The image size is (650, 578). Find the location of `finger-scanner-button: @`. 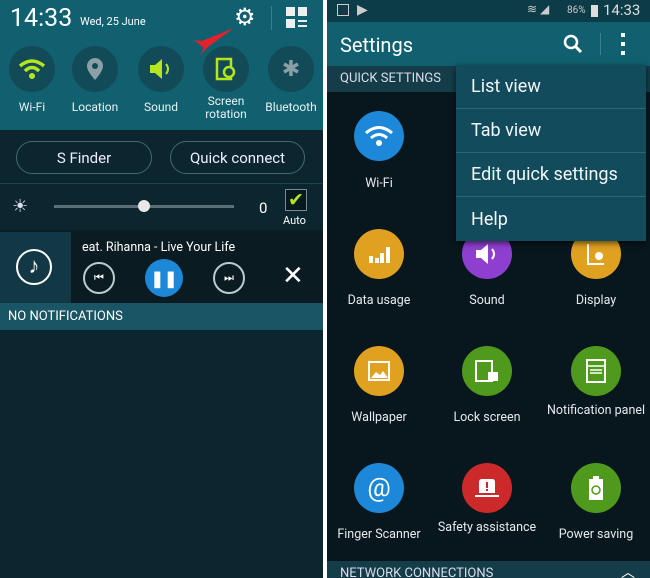

finger-scanner-button: @ is located at coordinates (379, 488).